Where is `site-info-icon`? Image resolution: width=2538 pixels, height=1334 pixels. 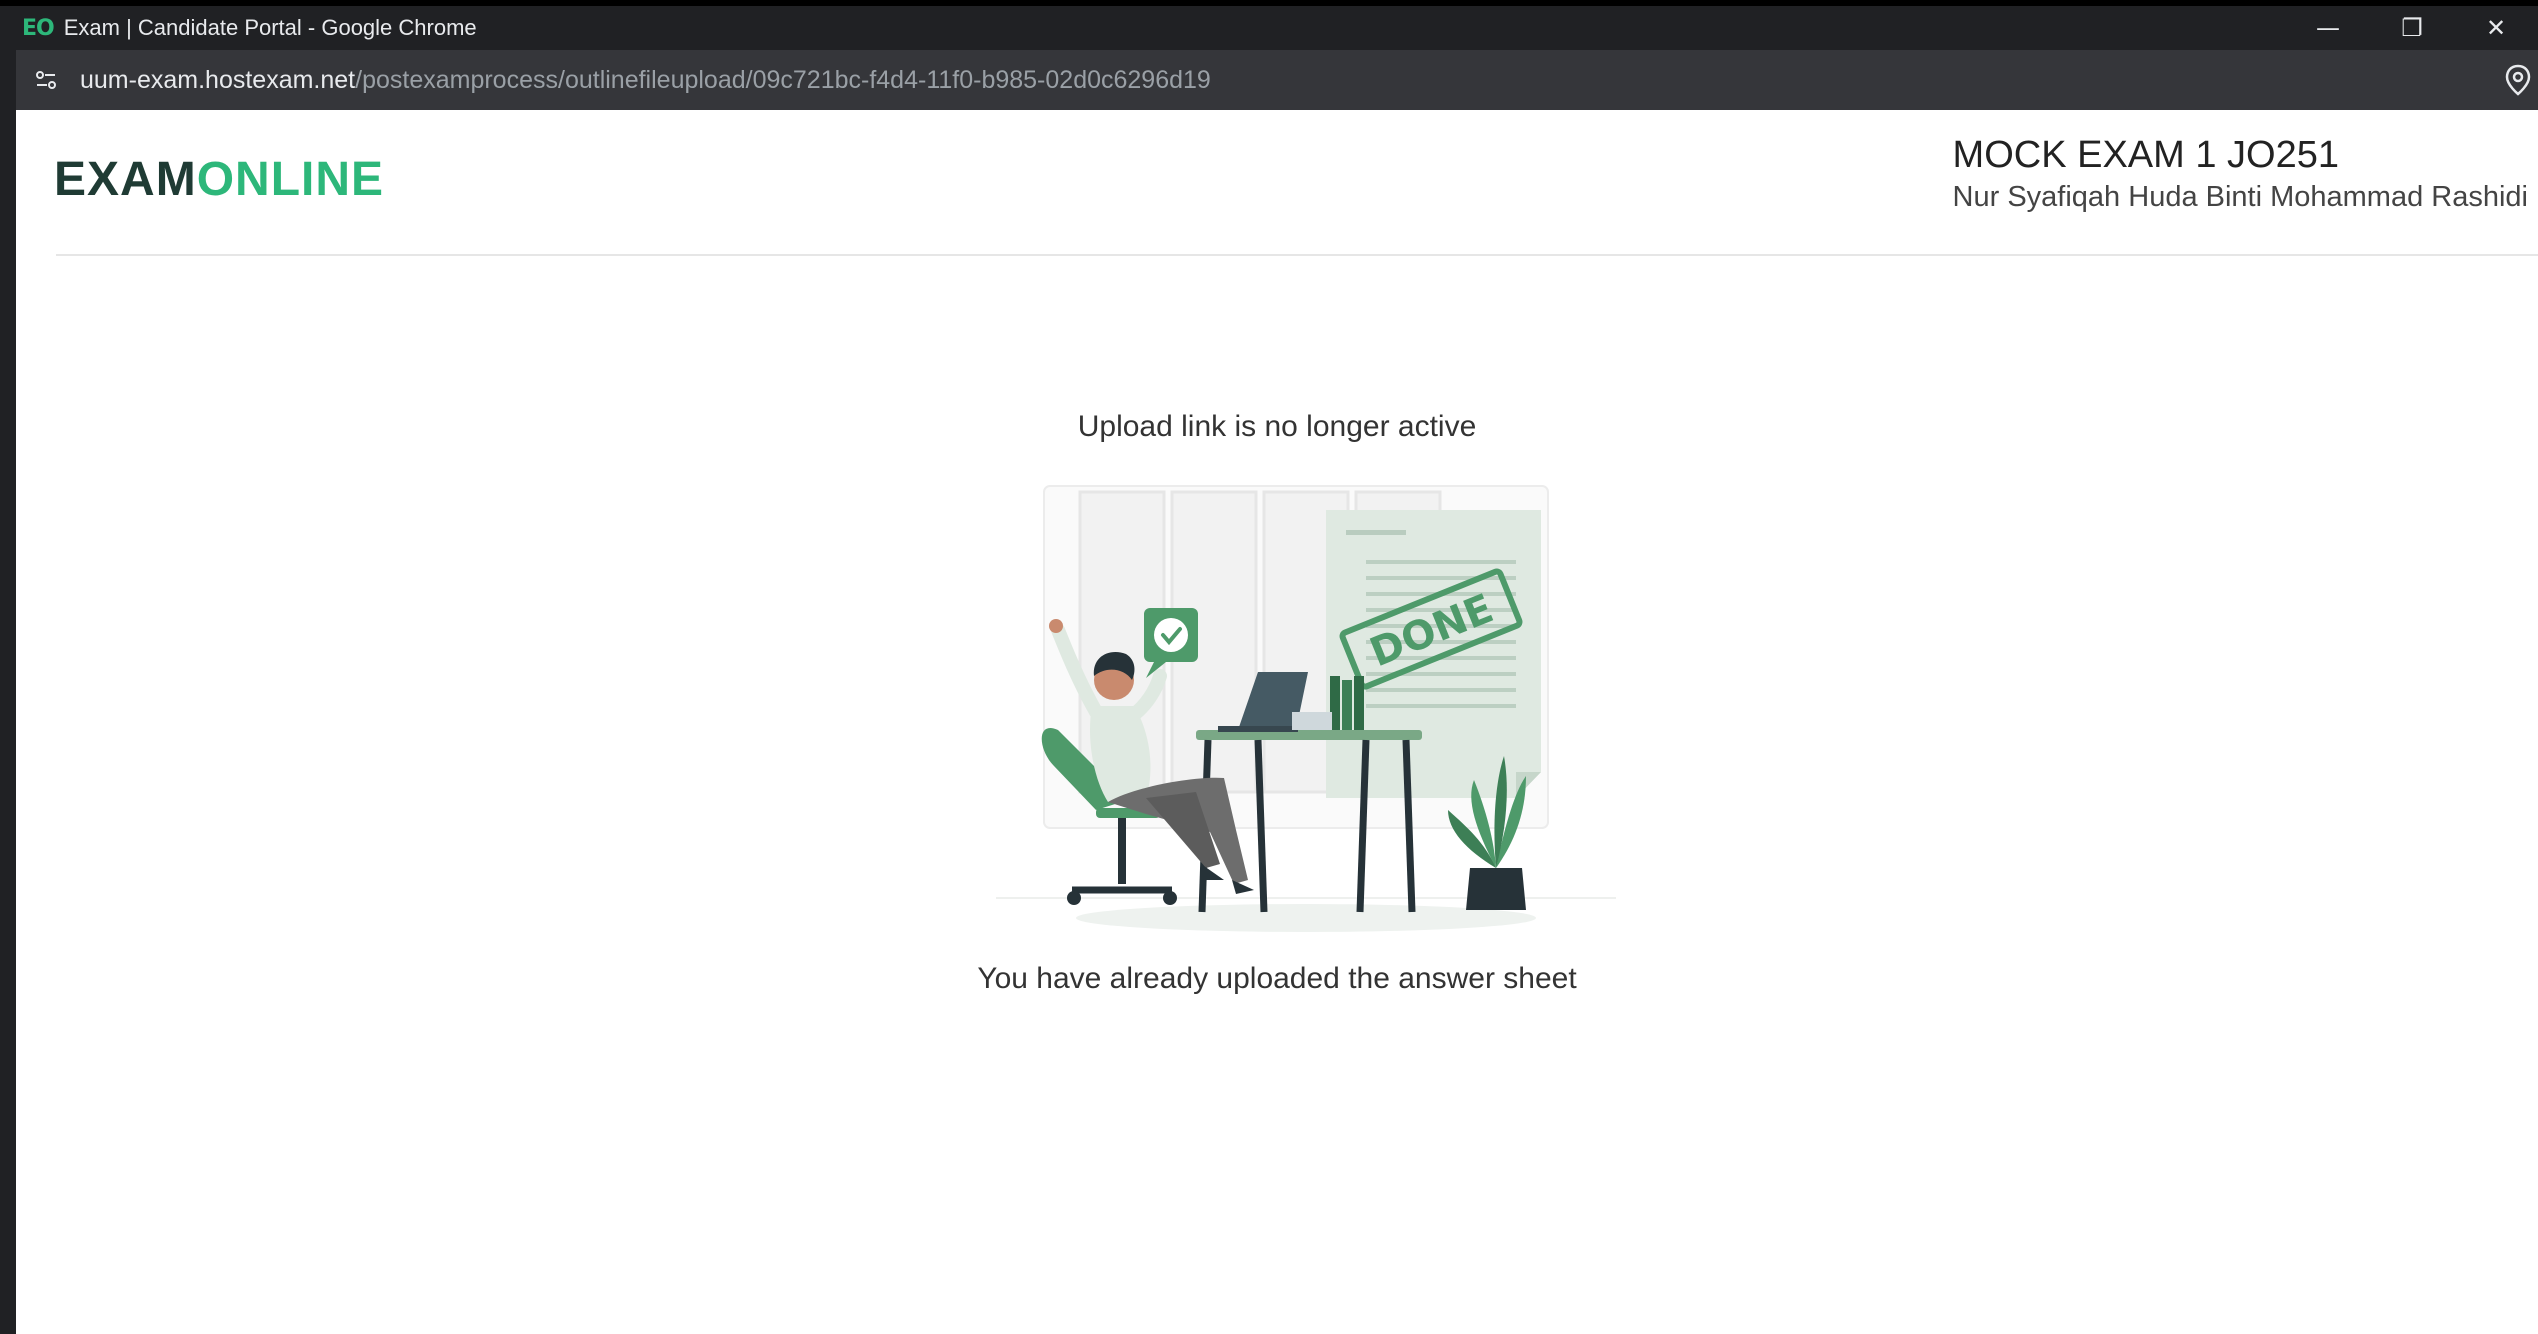 site-info-icon is located at coordinates (46, 80).